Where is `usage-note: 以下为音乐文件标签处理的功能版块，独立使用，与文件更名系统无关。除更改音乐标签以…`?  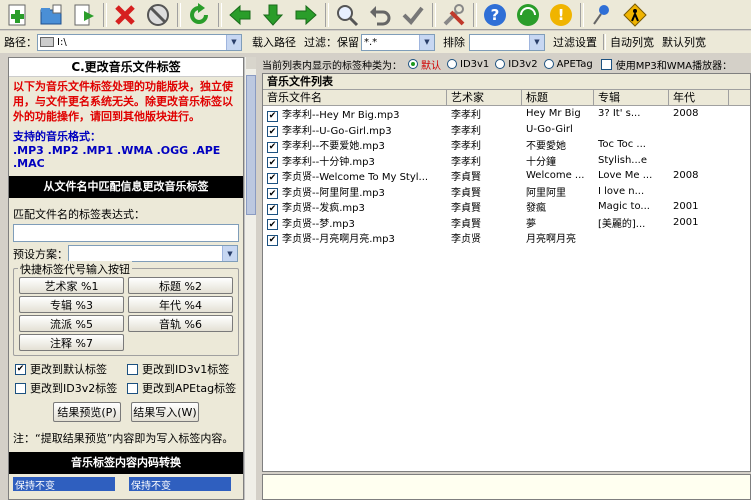 usage-note: 以下为音乐文件标签处理的功能版块，独立使用，与文件更名系统无关。除更改音乐标签以… is located at coordinates (123, 101).